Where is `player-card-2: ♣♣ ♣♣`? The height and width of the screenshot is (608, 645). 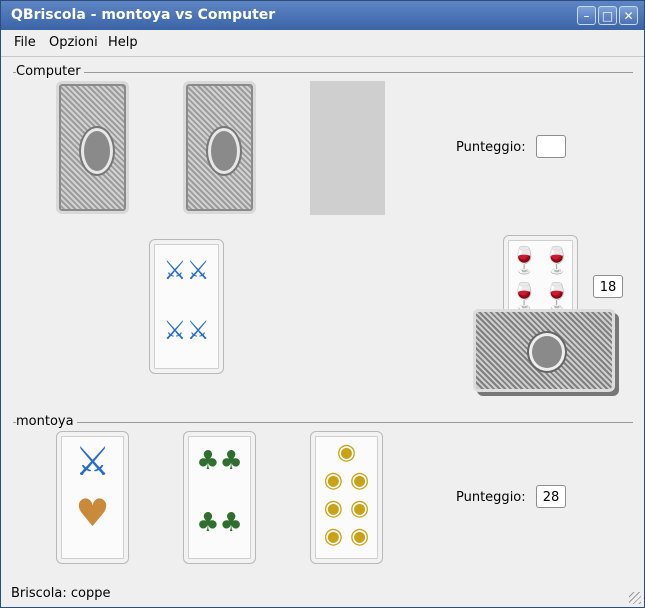
player-card-2: ♣♣ ♣♣ is located at coordinates (219, 497).